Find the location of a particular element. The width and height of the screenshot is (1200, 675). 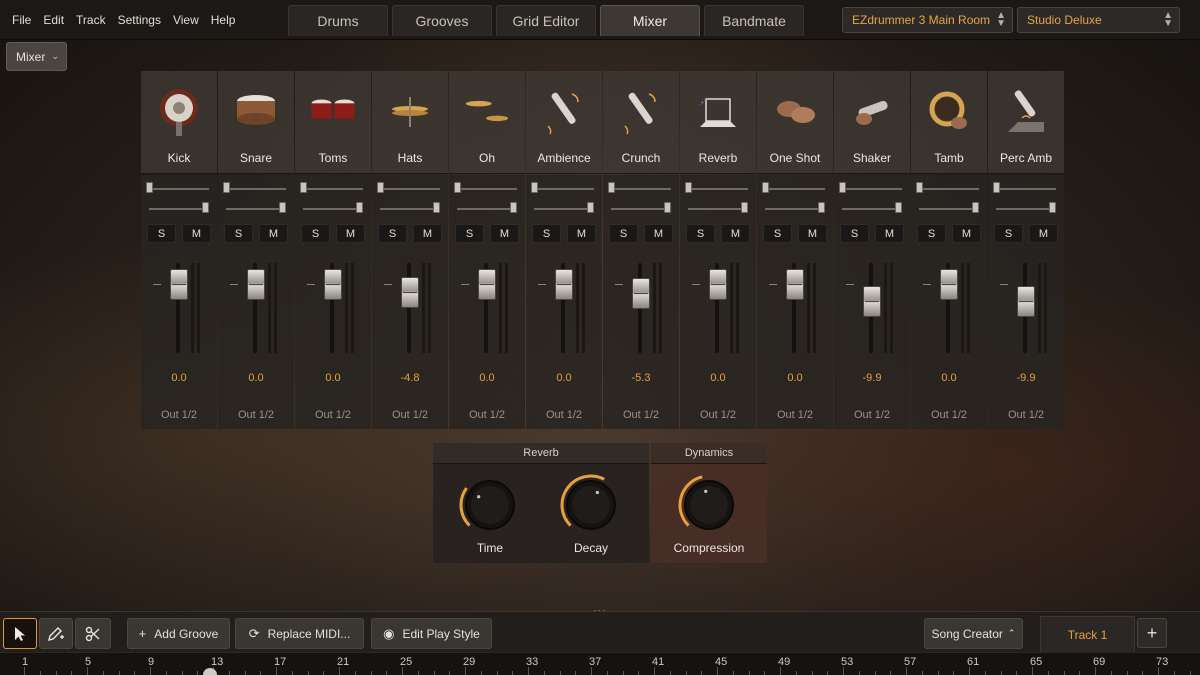

volume-db-readout: -5.3 is located at coordinates (641, 378).